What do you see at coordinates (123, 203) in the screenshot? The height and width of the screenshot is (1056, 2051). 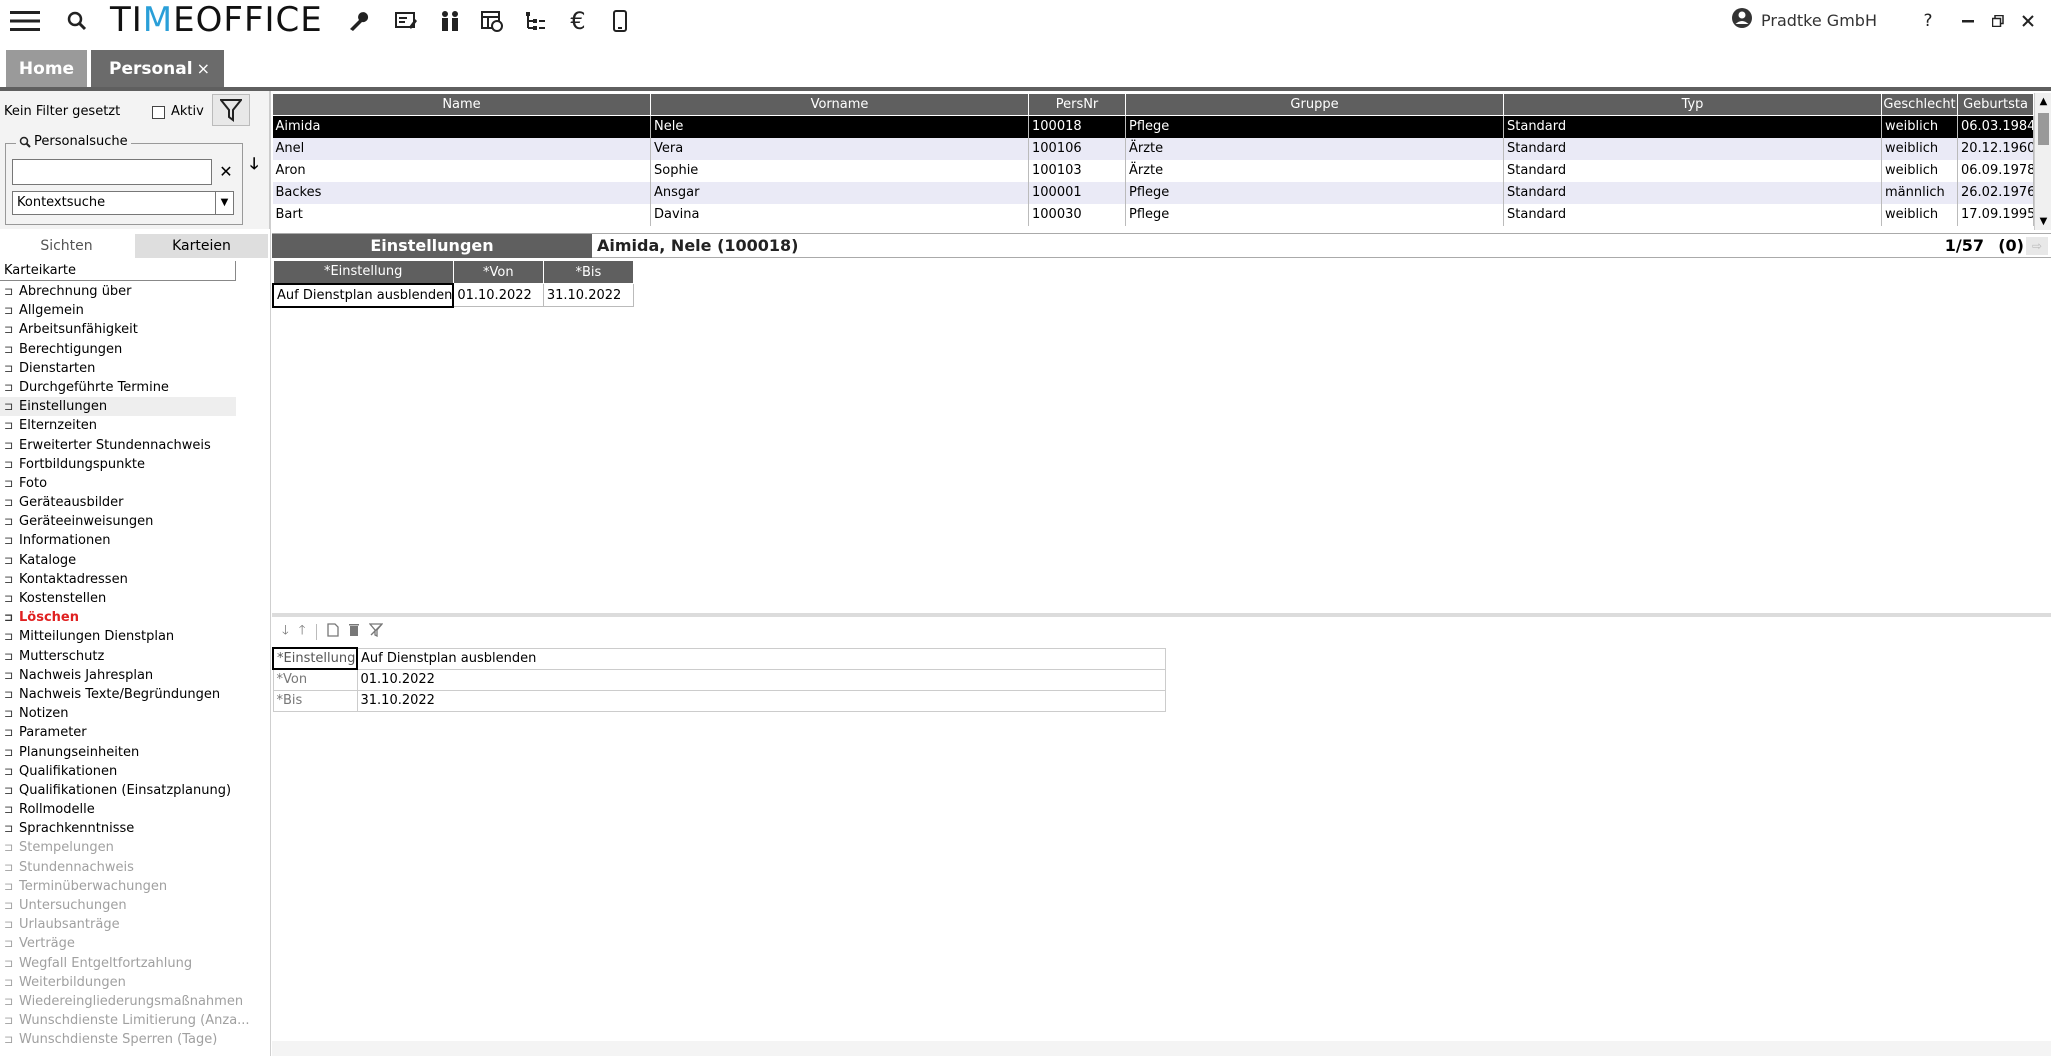 I see `kontextsuche-select: Kontextsuche ▼` at bounding box center [123, 203].